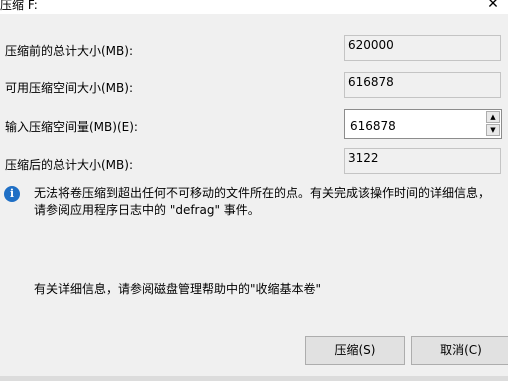  Describe the element at coordinates (493, 117) in the screenshot. I see `spin-up-button: ▲` at that location.